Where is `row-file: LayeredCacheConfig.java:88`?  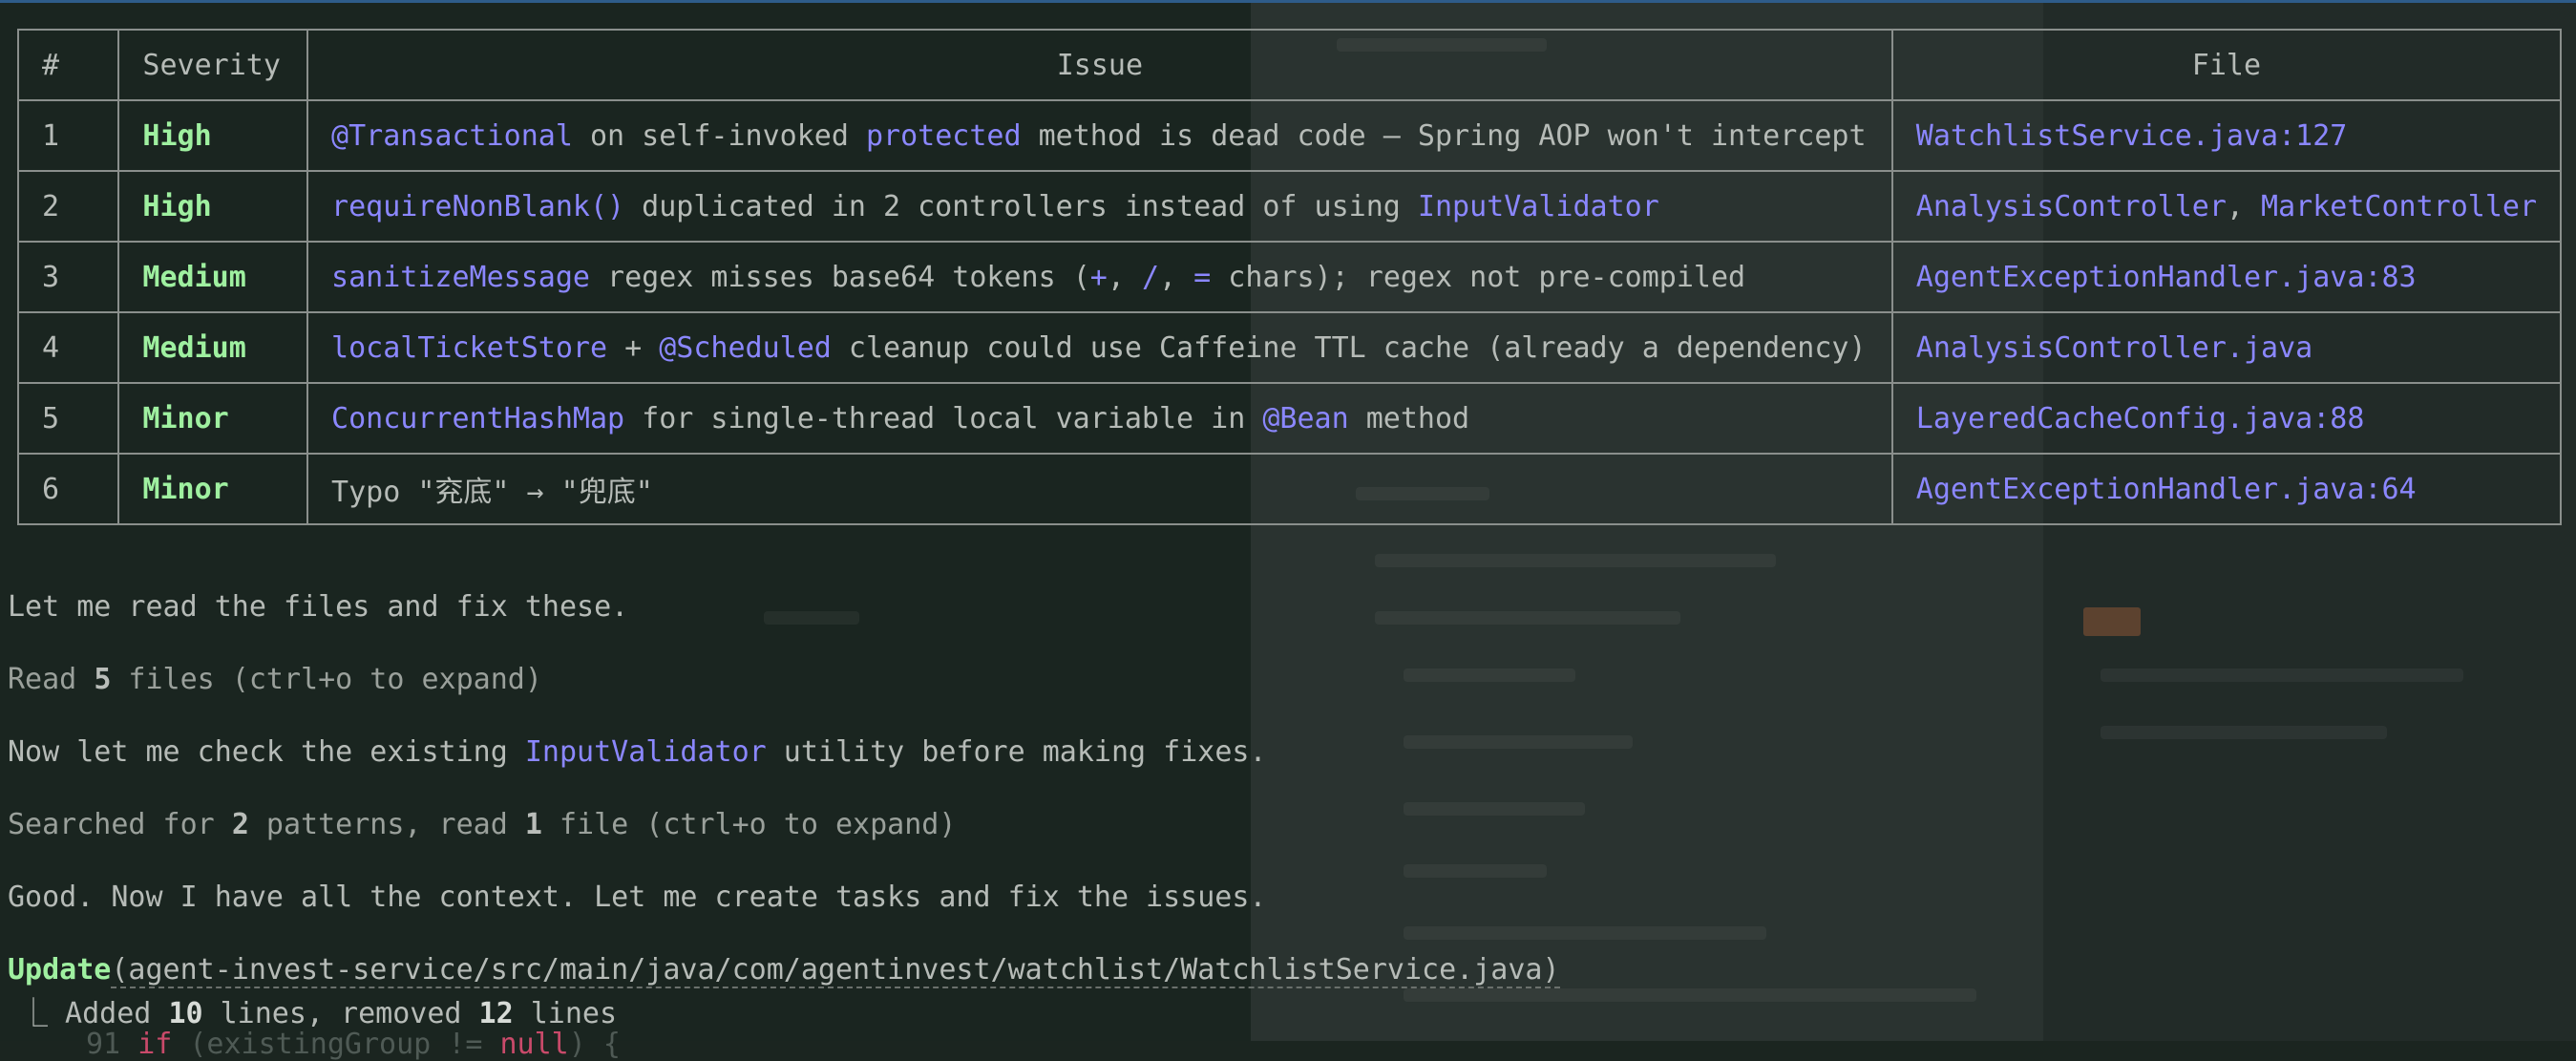 row-file: LayeredCacheConfig.java:88 is located at coordinates (2226, 418).